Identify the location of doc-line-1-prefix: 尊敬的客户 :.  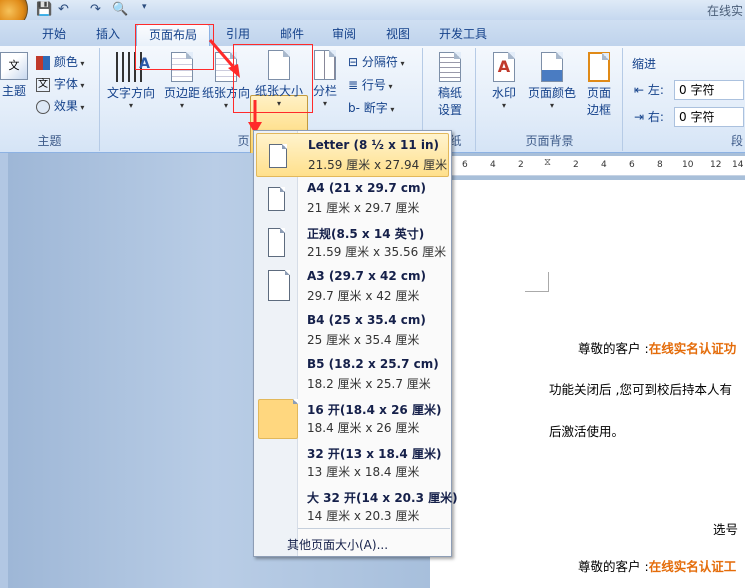
(613, 348).